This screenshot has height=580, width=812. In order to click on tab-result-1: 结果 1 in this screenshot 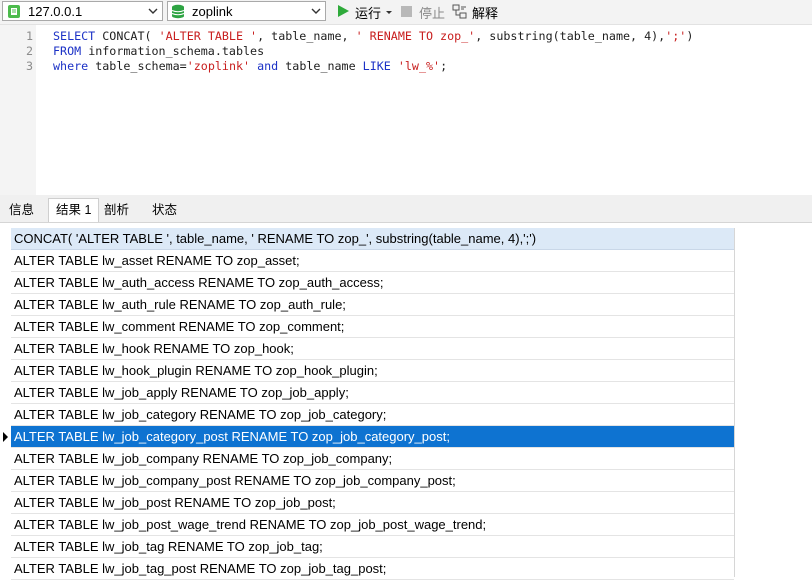, I will do `click(74, 210)`.